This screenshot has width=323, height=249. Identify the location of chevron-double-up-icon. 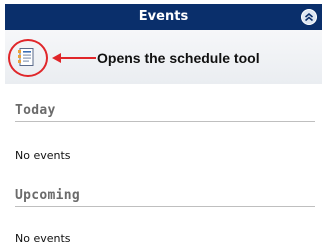
(309, 17).